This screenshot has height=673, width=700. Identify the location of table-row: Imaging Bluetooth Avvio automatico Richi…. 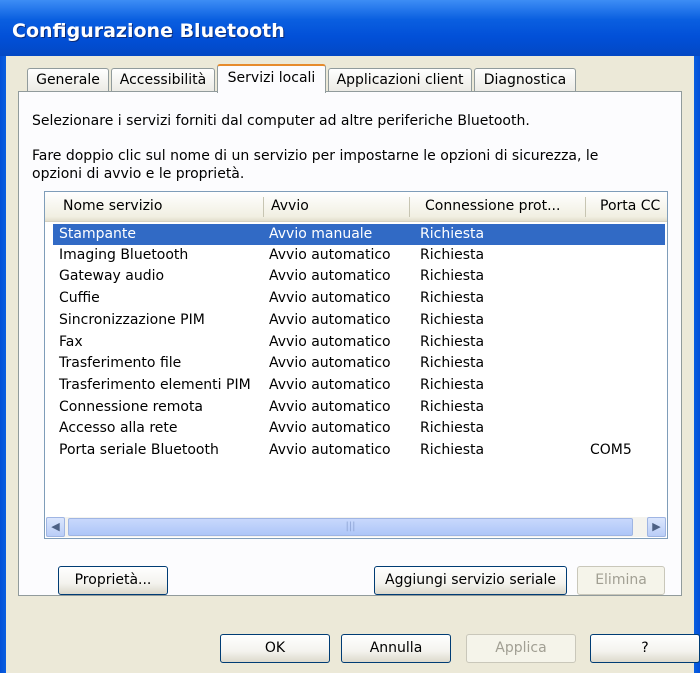
(359, 255).